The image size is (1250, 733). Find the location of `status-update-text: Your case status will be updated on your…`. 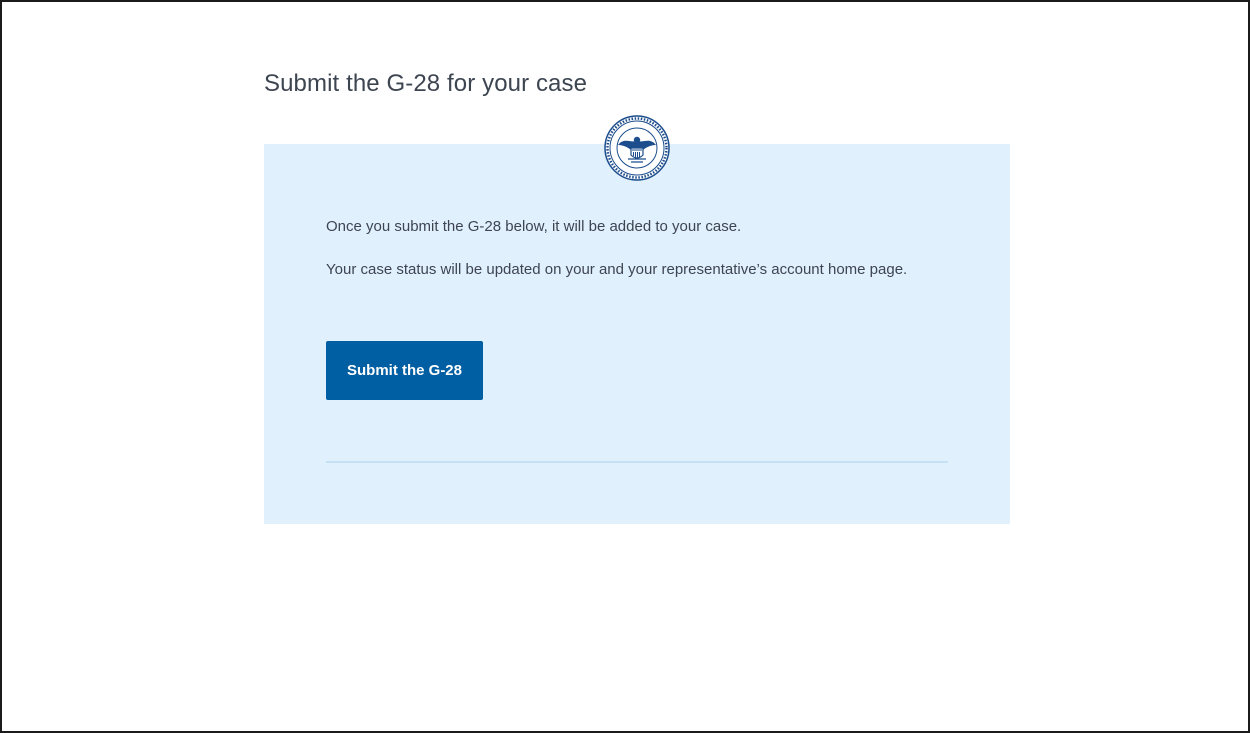

status-update-text: Your case status will be updated on your… is located at coordinates (617, 269).